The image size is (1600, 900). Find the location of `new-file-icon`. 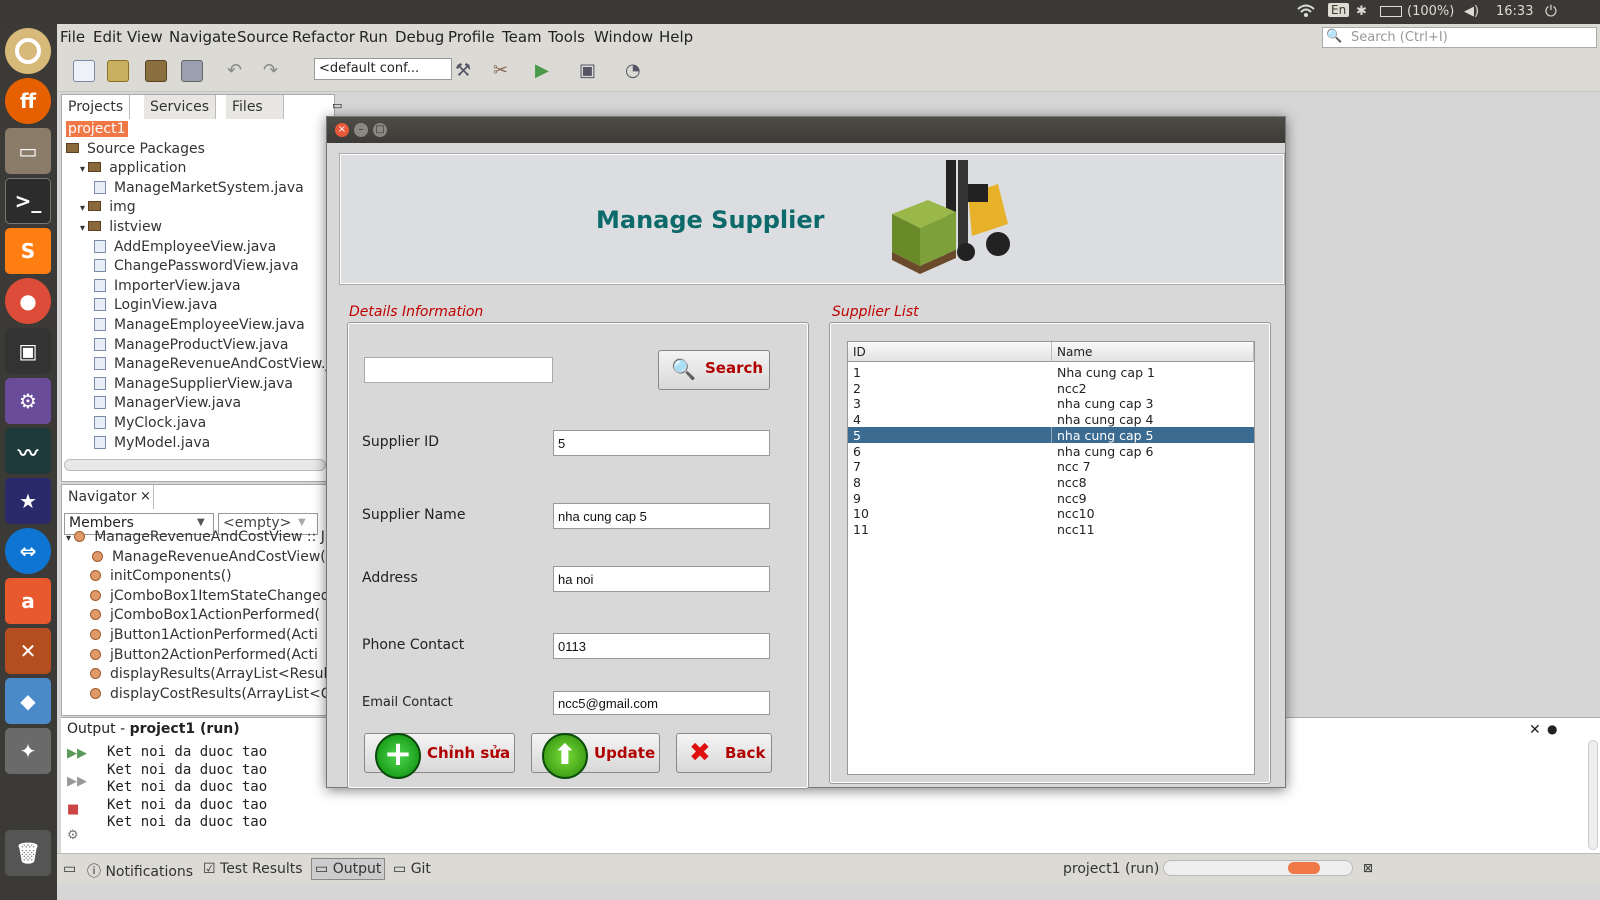

new-file-icon is located at coordinates (84, 71).